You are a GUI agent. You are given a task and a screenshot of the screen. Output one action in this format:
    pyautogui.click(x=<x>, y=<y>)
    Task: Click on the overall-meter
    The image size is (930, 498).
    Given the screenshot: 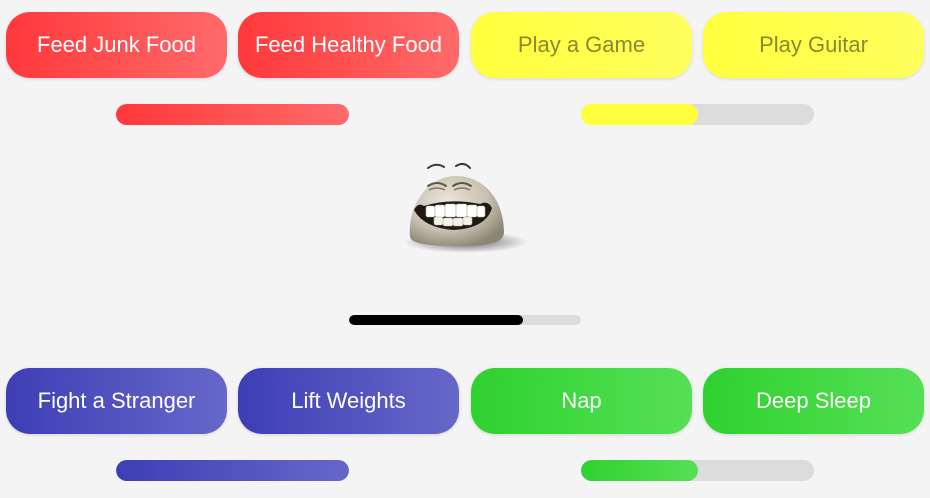 What is the action you would take?
    pyautogui.click(x=465, y=320)
    